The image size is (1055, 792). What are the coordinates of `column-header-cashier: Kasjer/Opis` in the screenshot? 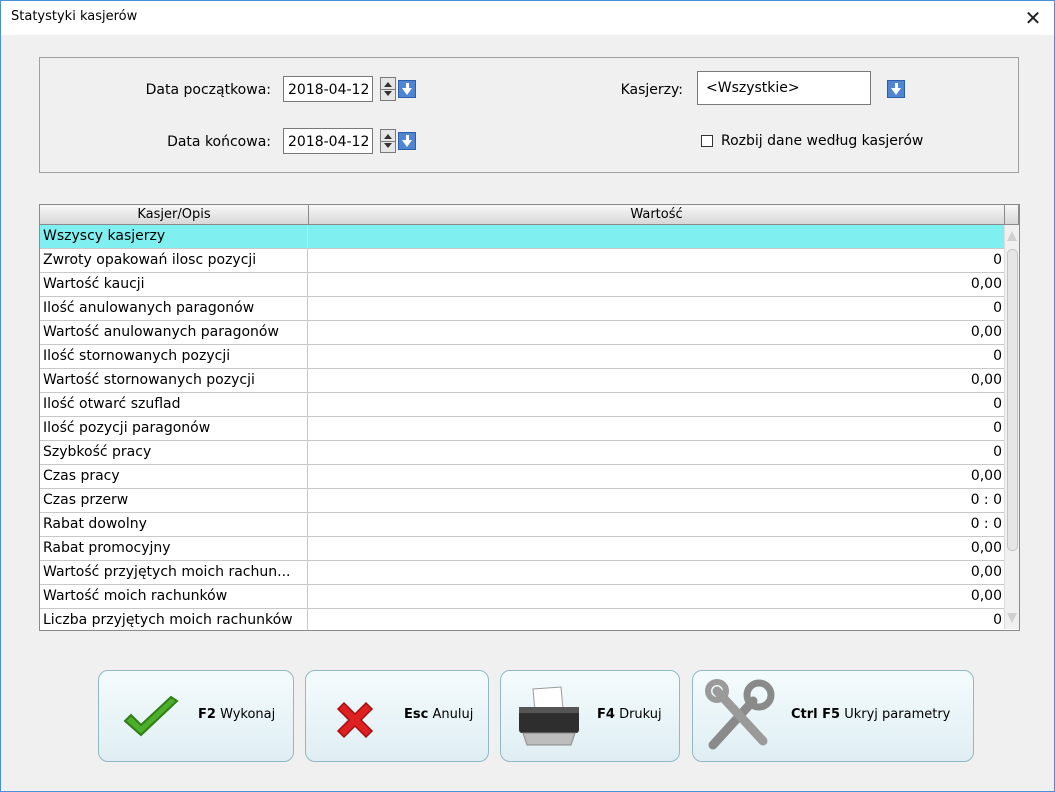 It's located at (174, 215).